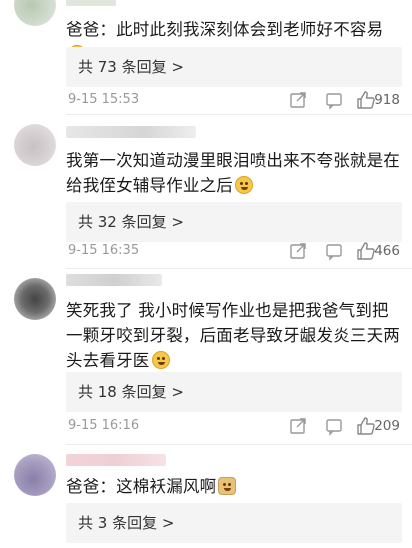  I want to click on comment-meta: 9-15 15:53 918, so click(234, 100).